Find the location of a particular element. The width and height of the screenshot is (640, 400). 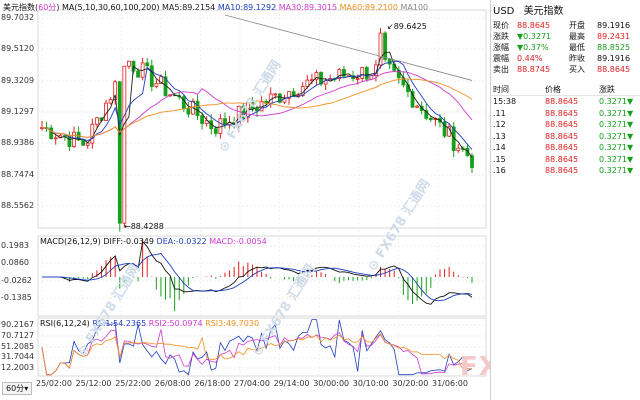

chart-title: 美元指数 is located at coordinates (19, 7).